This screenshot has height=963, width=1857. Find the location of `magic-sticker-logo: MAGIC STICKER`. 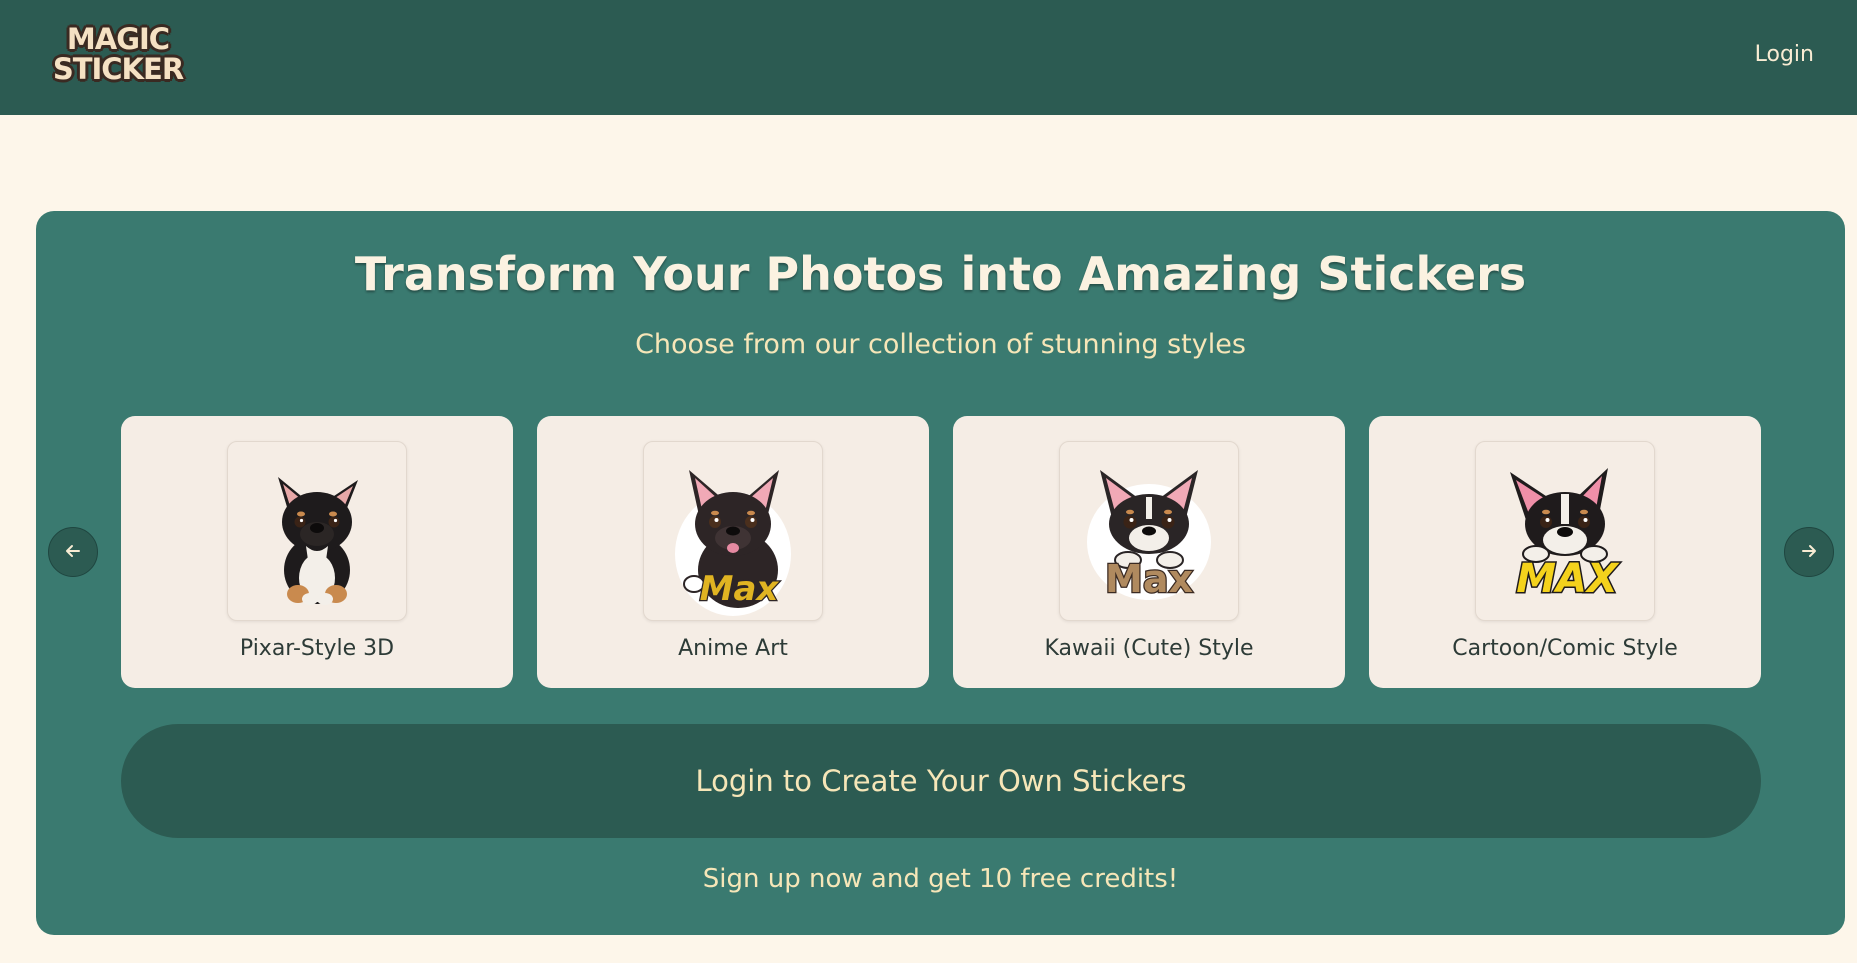

magic-sticker-logo: MAGIC STICKER is located at coordinates (118, 55).